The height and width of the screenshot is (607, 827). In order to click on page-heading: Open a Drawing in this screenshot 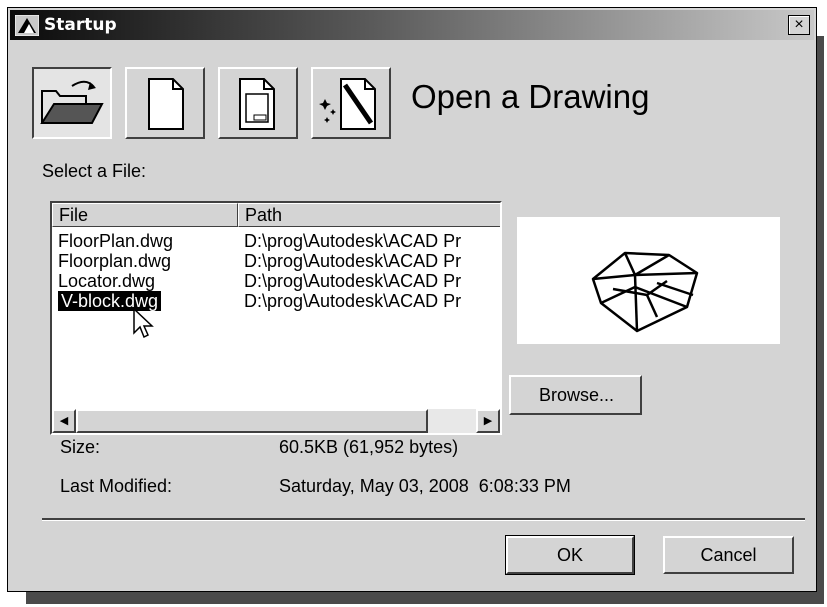, I will do `click(530, 96)`.